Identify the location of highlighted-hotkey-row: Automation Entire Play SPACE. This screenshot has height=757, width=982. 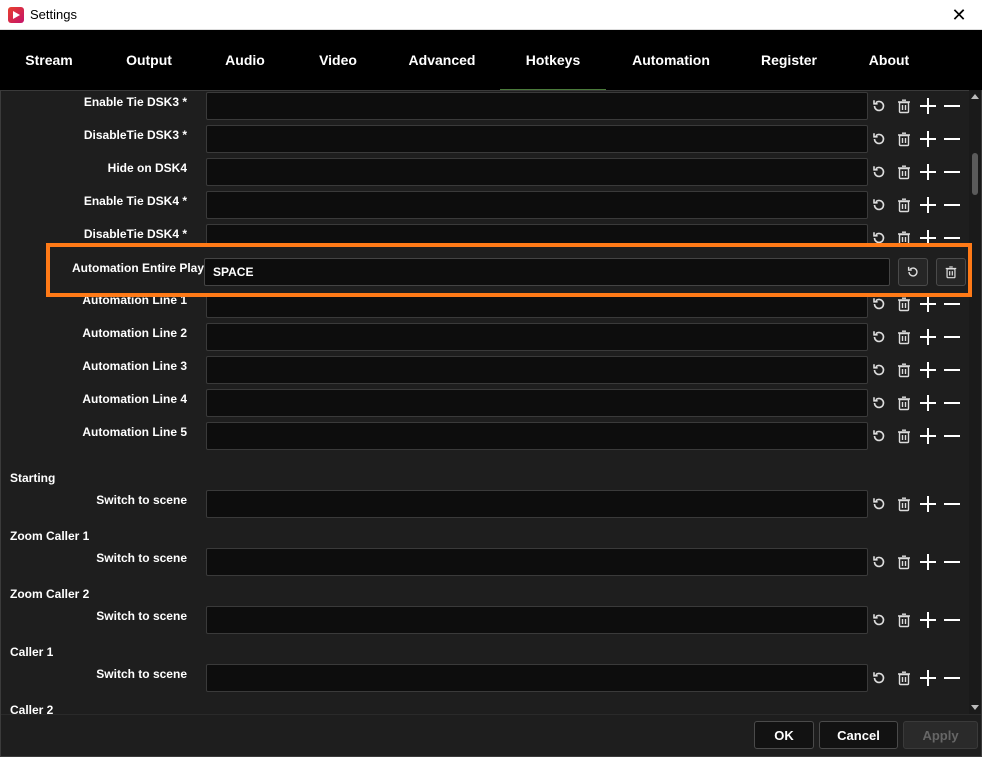
(509, 270).